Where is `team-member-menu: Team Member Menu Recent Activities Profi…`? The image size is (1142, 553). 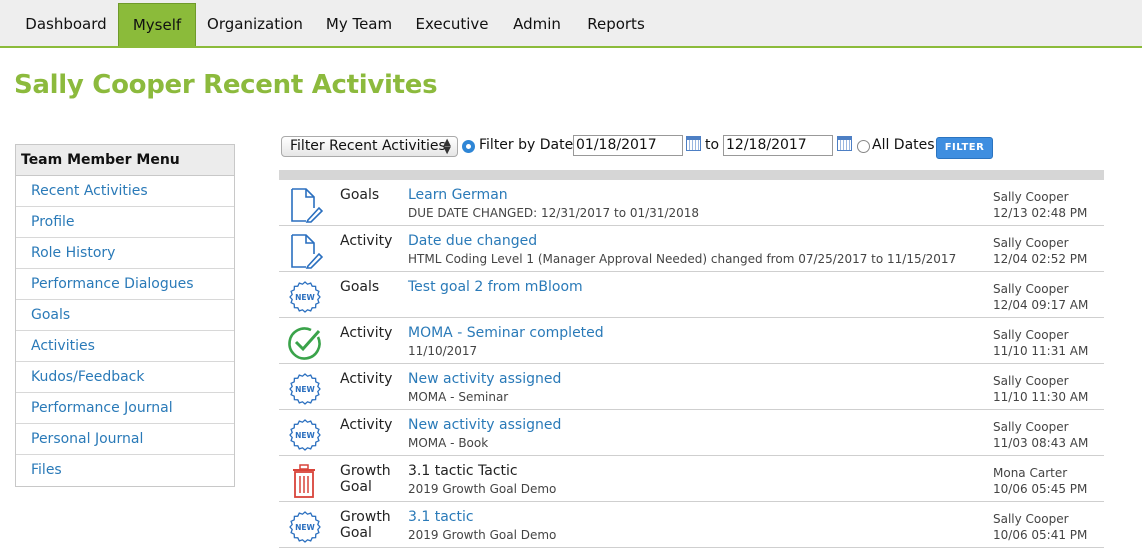 team-member-menu: Team Member Menu Recent Activities Profi… is located at coordinates (125, 315).